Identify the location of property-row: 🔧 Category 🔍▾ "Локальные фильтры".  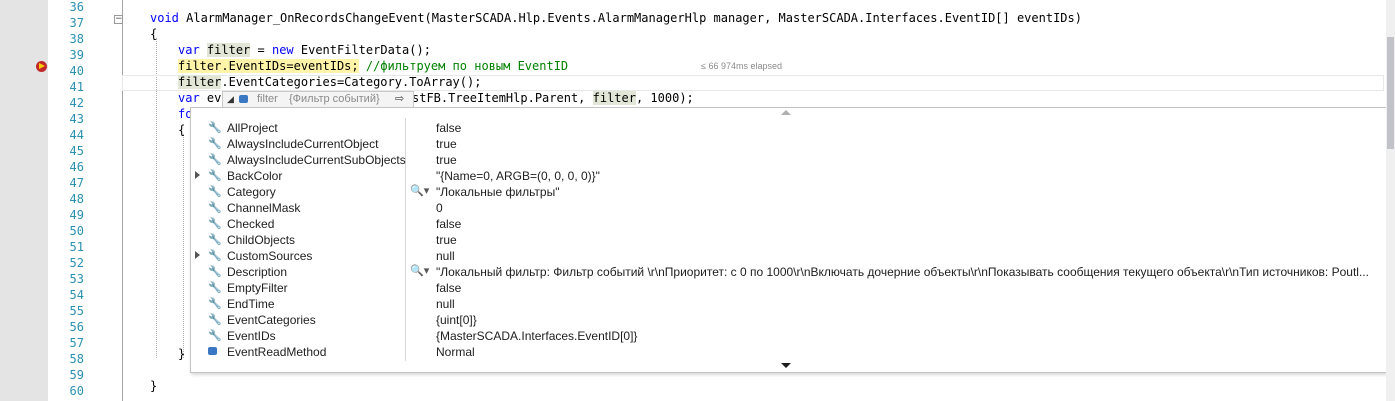
(788, 192).